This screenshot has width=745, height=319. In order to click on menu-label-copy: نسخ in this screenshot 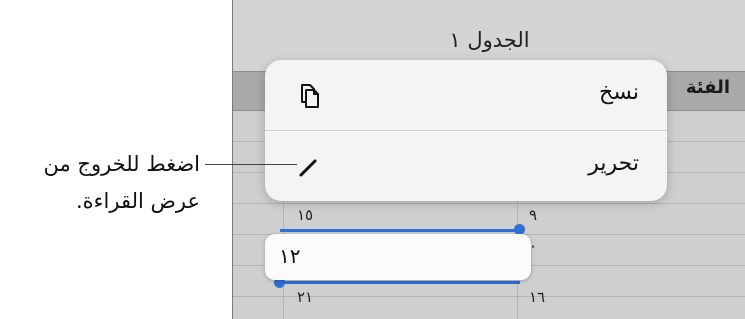, I will do `click(619, 92)`.